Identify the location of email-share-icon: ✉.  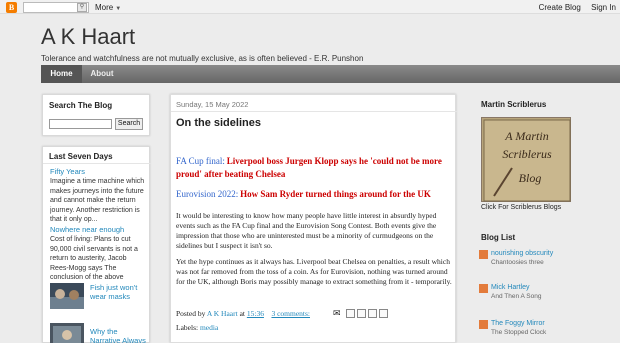
(337, 313).